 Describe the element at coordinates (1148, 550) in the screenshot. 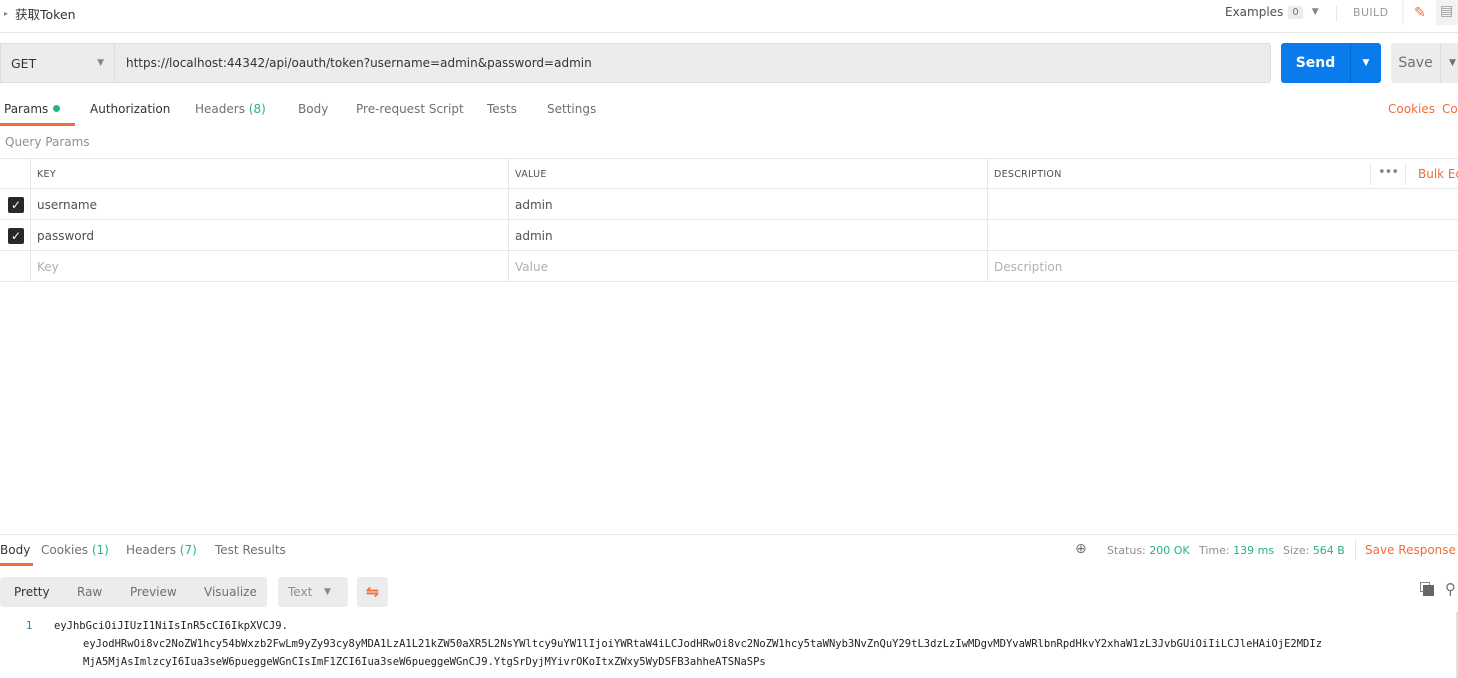

I see `response-status: Status: 200 OK` at that location.